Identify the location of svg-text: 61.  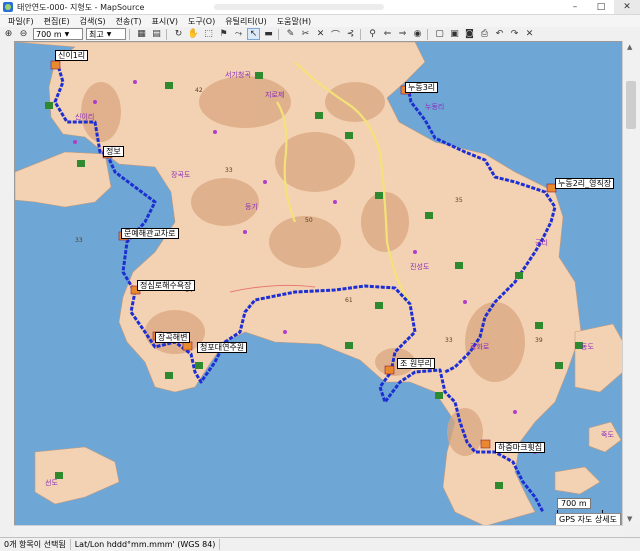
(349, 300).